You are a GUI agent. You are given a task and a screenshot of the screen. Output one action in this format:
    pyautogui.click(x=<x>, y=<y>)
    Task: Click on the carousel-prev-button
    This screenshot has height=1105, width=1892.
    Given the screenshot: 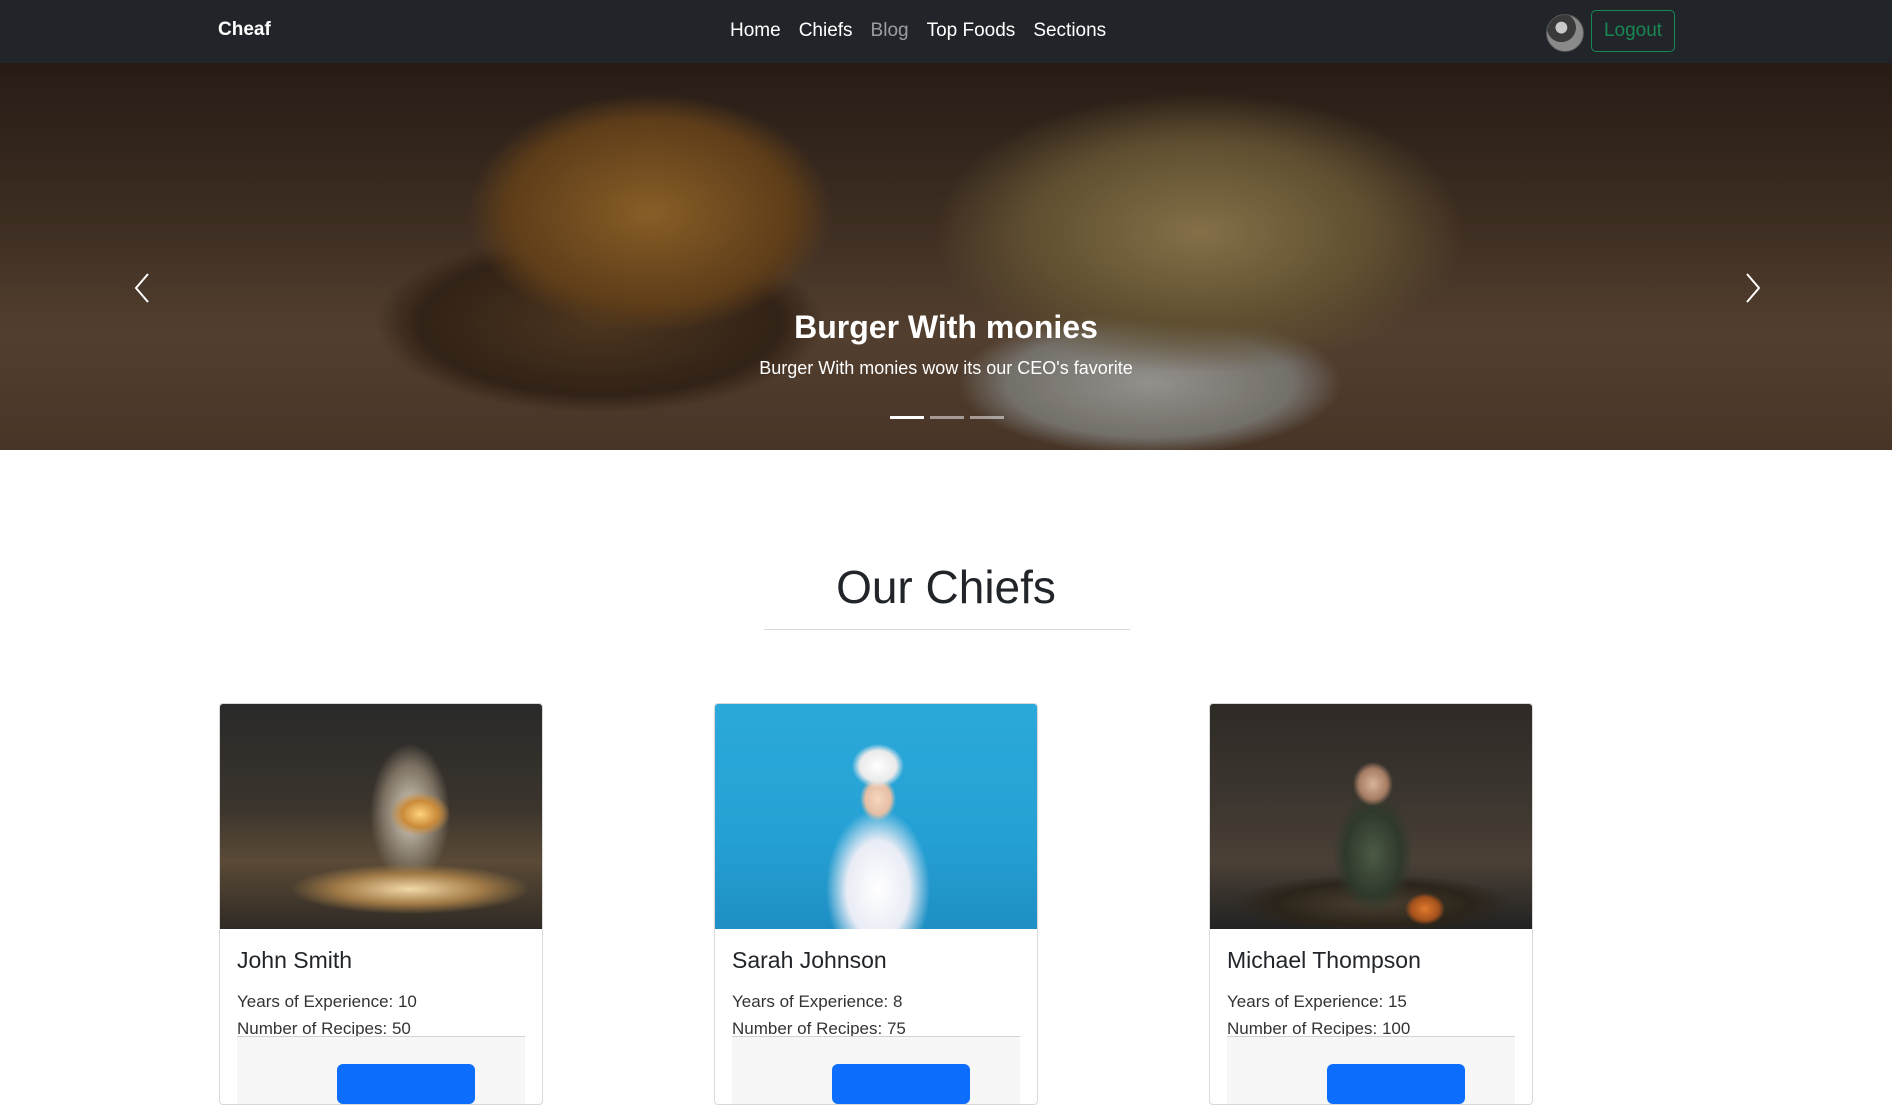 What is the action you would take?
    pyautogui.click(x=143, y=288)
    